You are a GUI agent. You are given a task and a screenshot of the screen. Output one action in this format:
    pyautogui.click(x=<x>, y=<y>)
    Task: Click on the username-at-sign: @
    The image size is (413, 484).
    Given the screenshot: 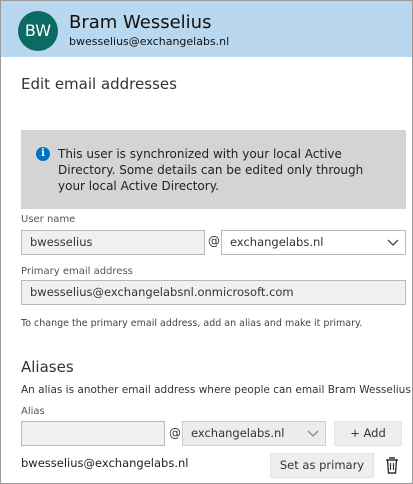 What is the action you would take?
    pyautogui.click(x=214, y=241)
    